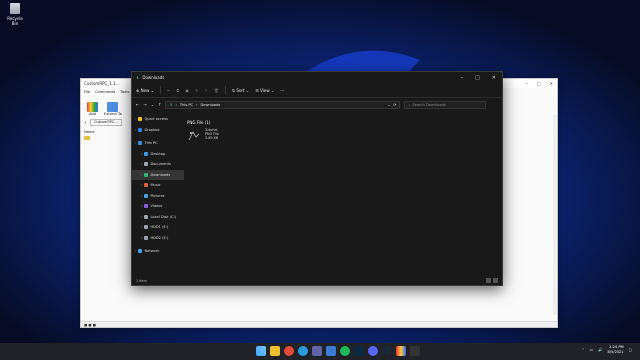 The width and height of the screenshot is (640, 360). Describe the element at coordinates (264, 90) in the screenshot. I see `view-button: ☰ View ⌄` at that location.